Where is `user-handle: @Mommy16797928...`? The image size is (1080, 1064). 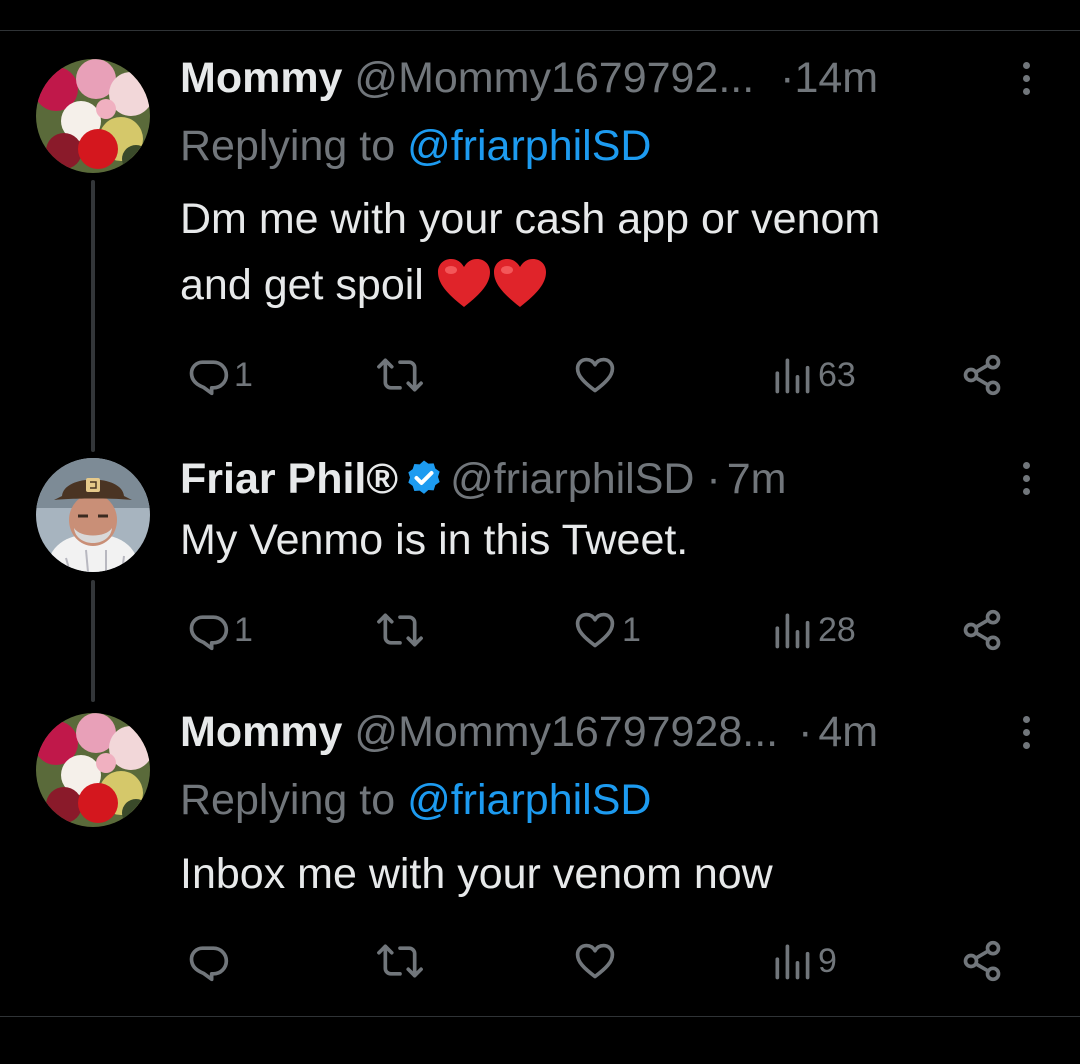 user-handle: @Mommy16797928... is located at coordinates (566, 732).